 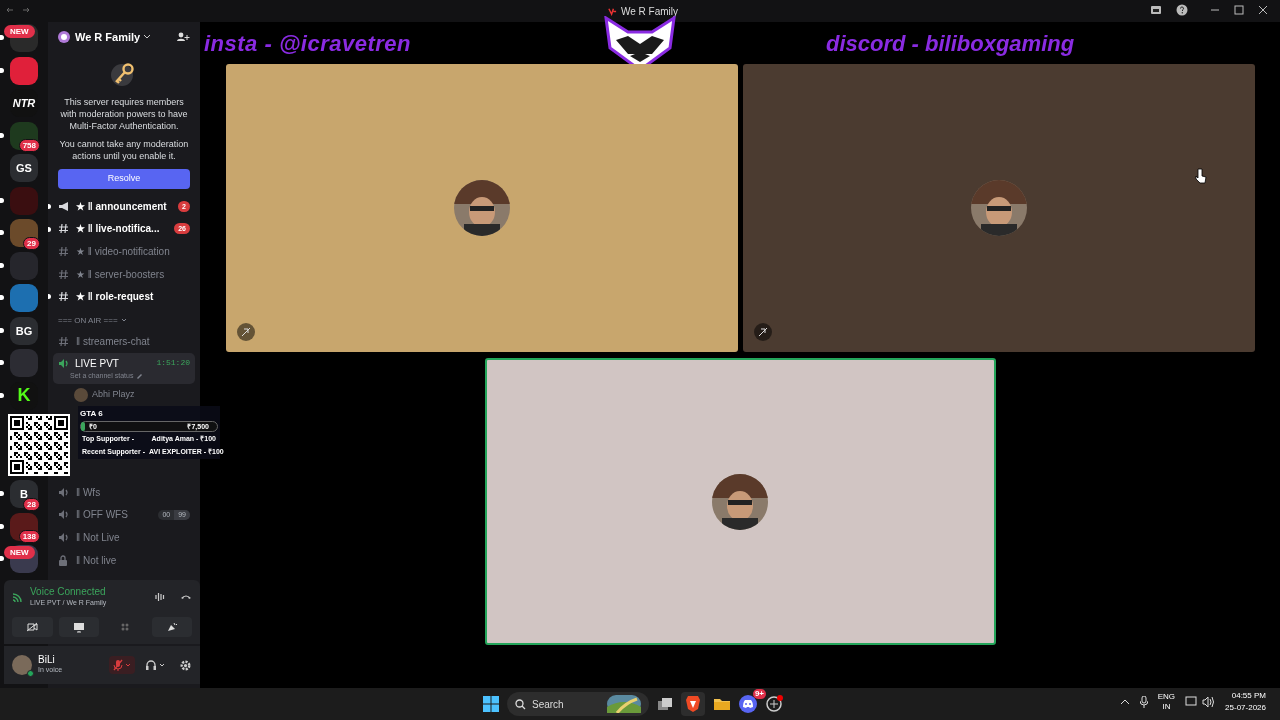 I want to click on camera-off-button, so click(x=32, y=626).